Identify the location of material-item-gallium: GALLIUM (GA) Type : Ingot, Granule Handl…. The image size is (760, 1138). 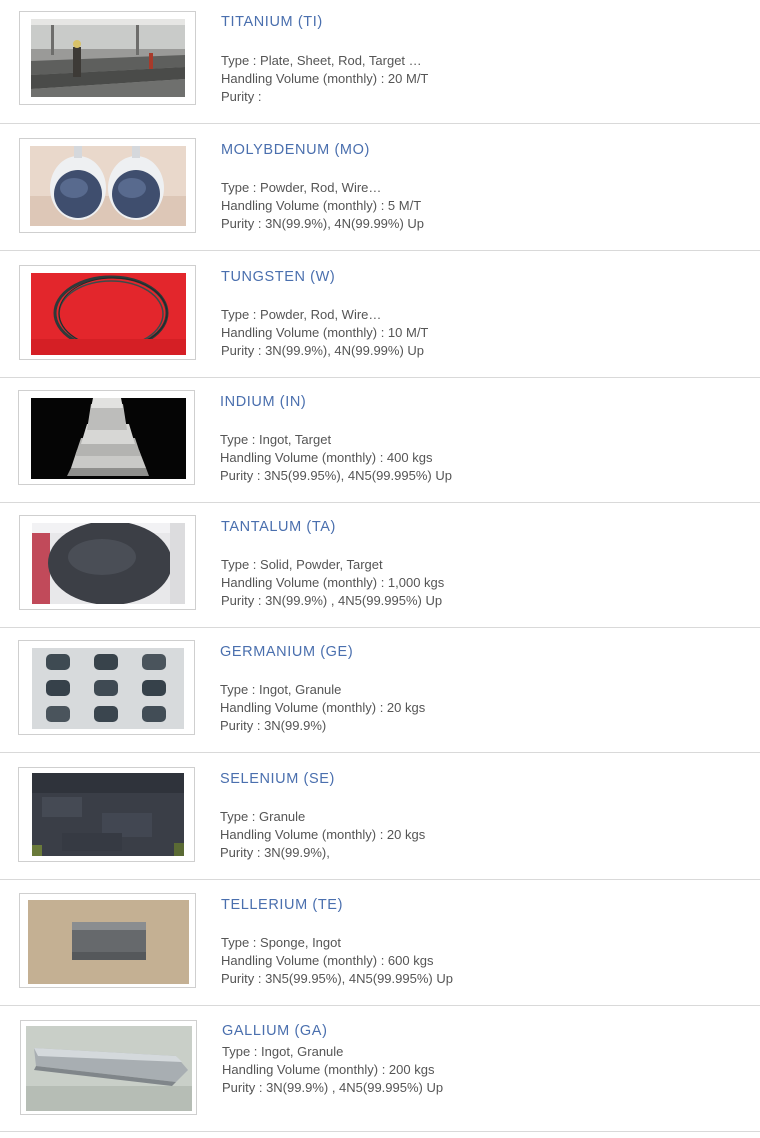
(380, 1069).